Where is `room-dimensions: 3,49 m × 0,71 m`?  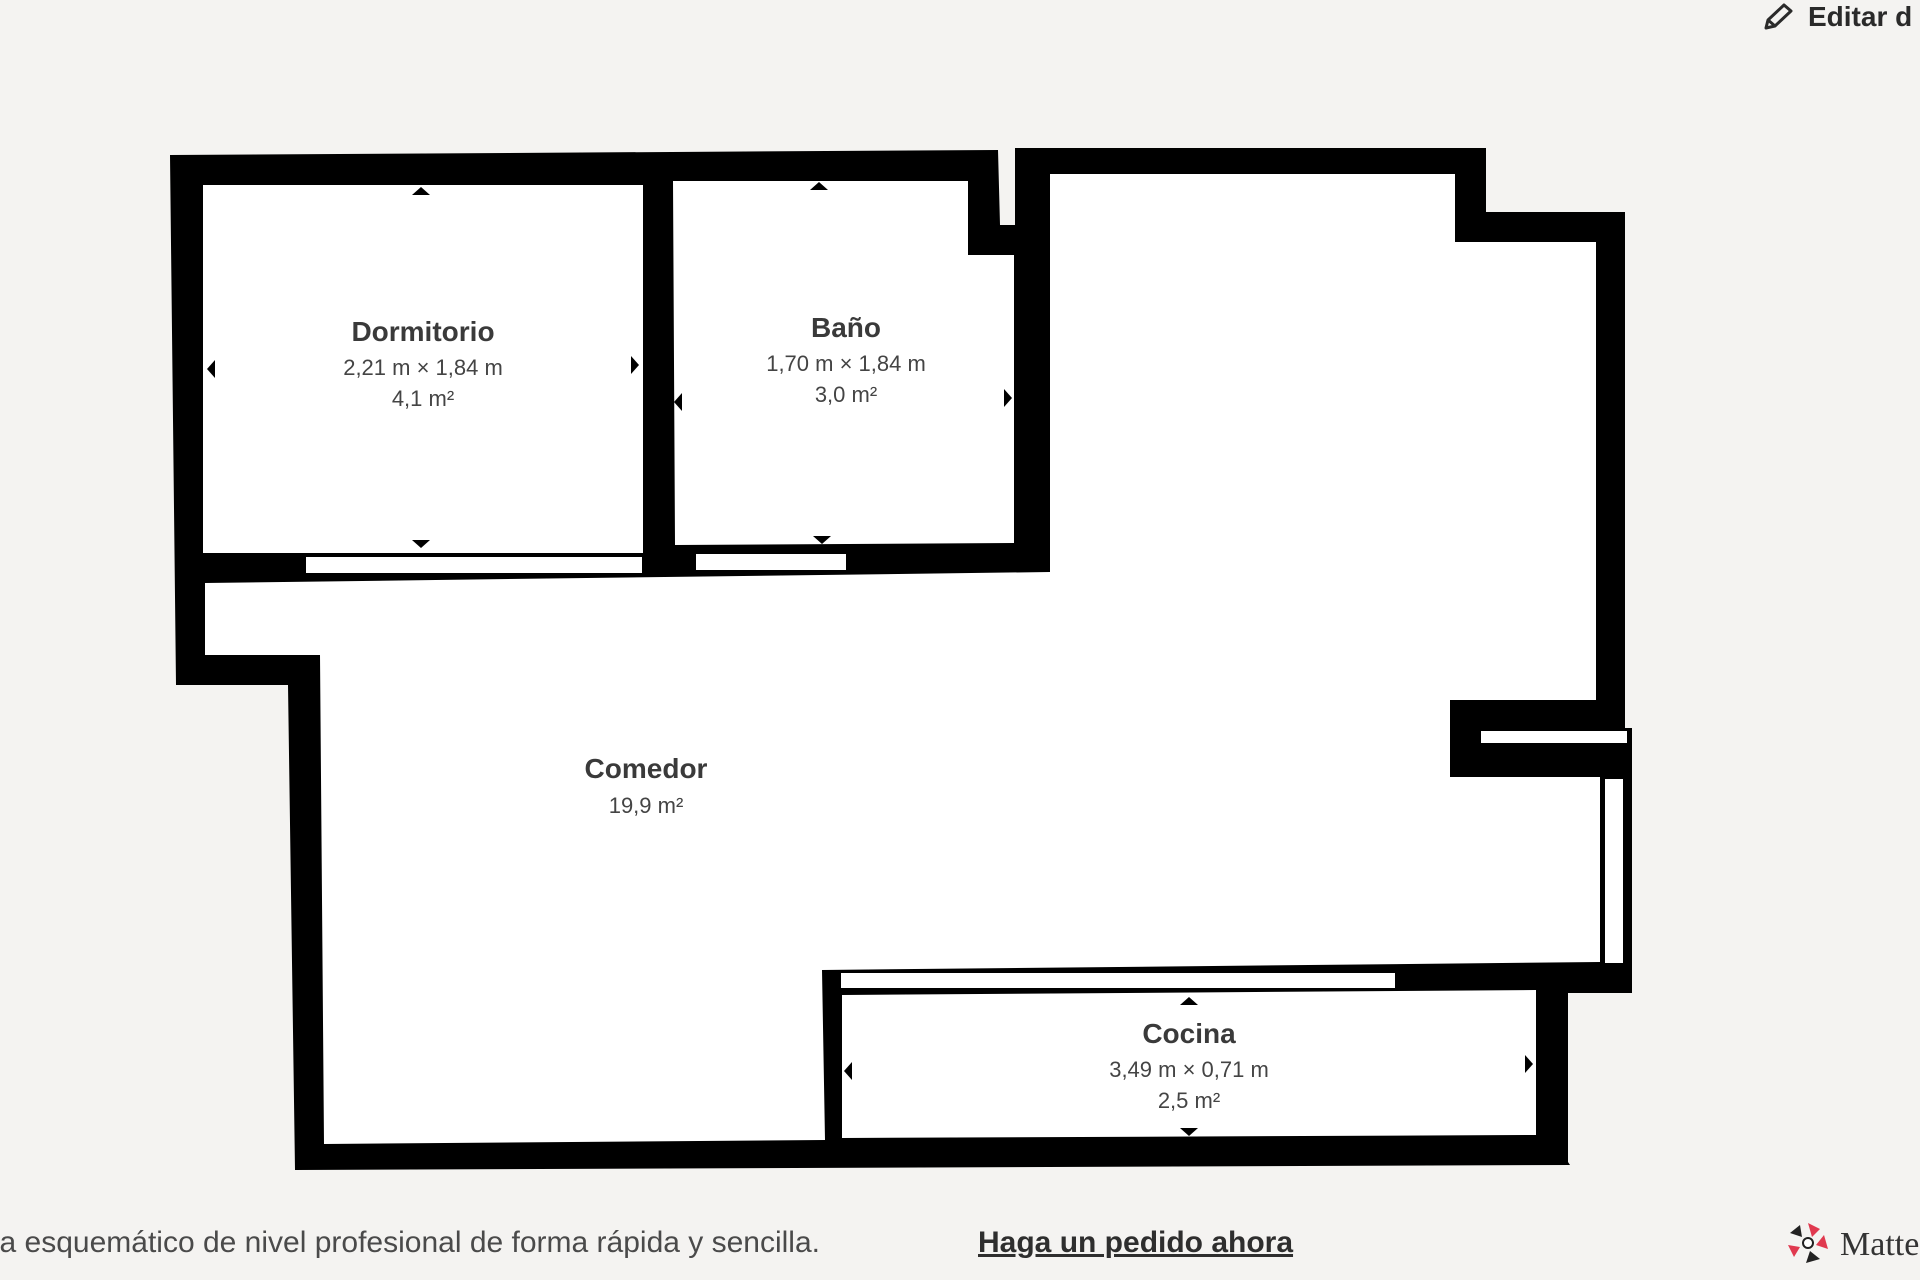 room-dimensions: 3,49 m × 0,71 m is located at coordinates (1189, 1069).